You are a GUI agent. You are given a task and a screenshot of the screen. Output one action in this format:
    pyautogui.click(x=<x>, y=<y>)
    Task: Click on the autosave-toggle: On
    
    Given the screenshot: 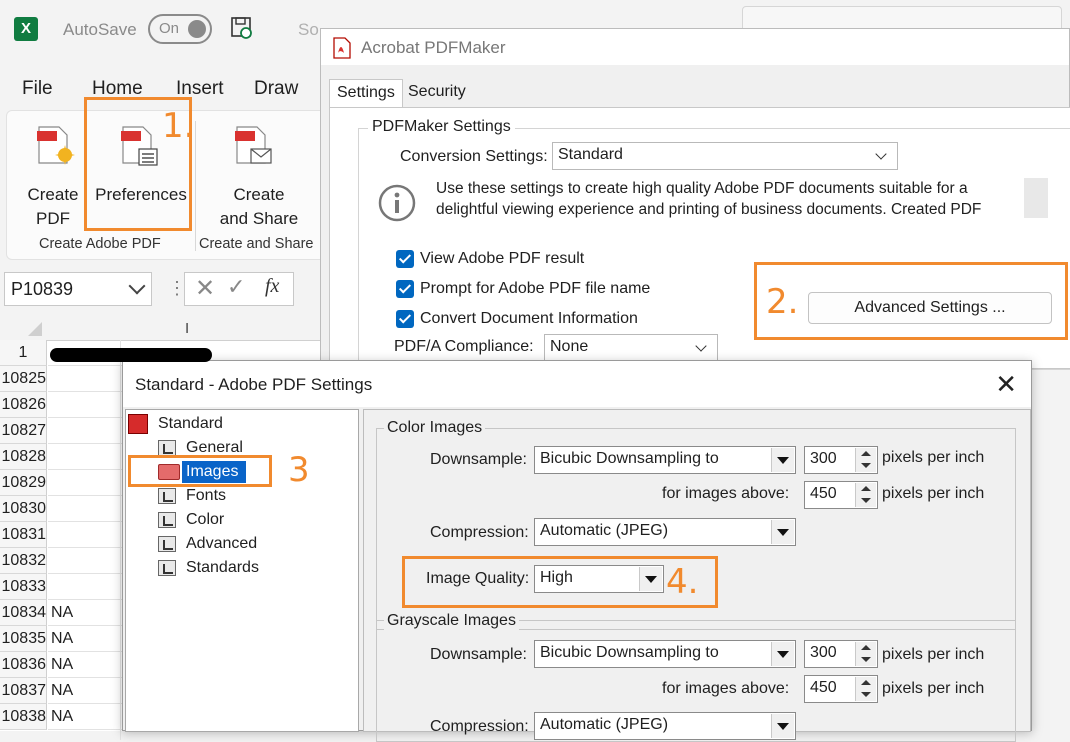 What is the action you would take?
    pyautogui.click(x=180, y=29)
    